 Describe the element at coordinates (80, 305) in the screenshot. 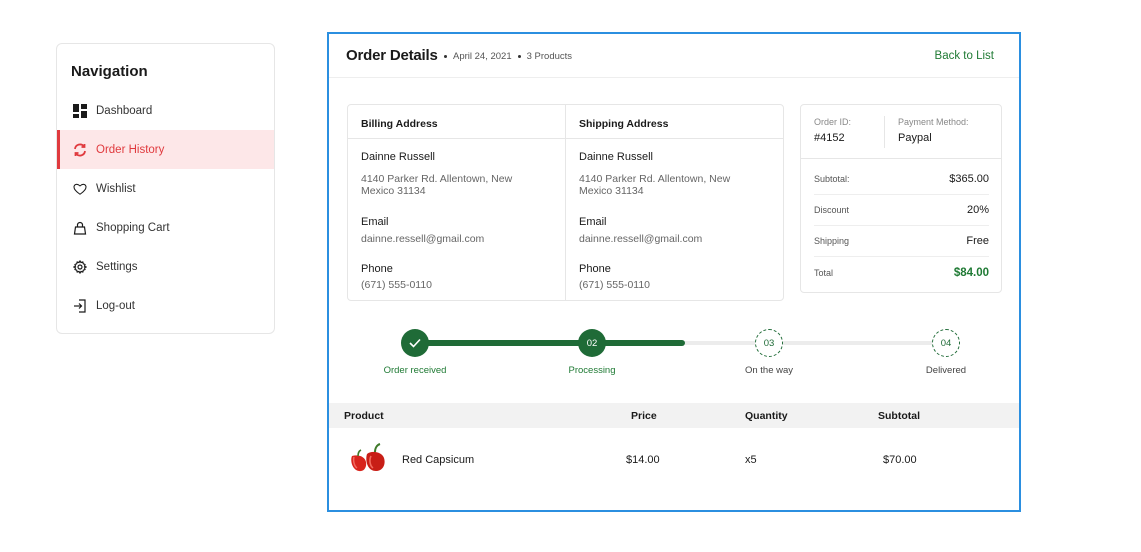

I see `logout-icon` at that location.